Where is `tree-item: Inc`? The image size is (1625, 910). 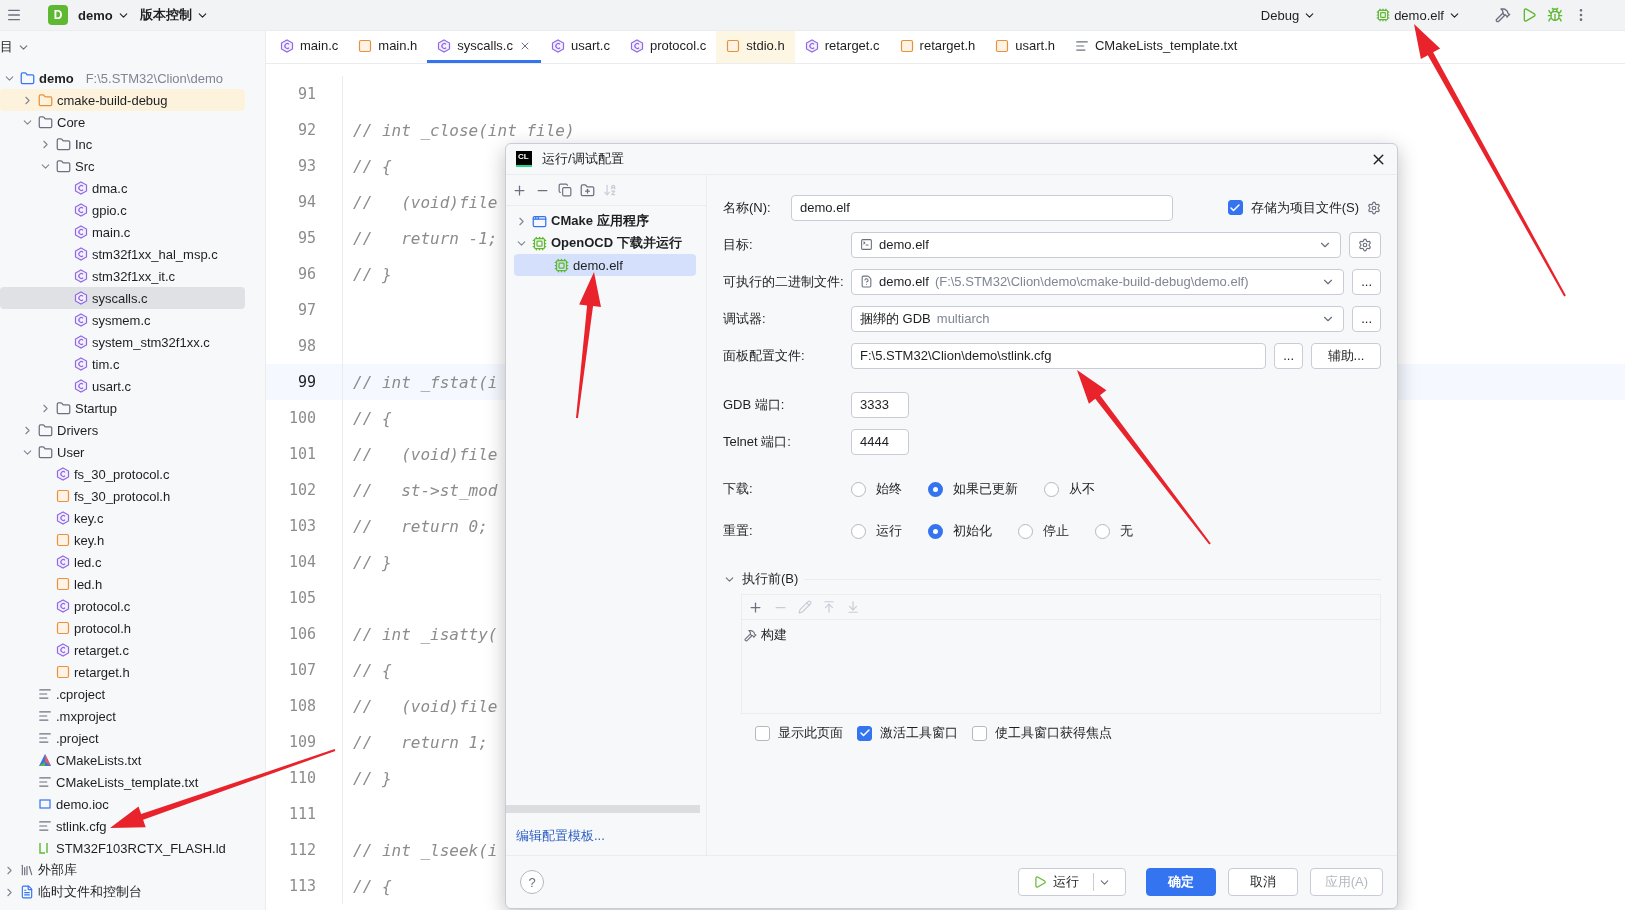
tree-item: Inc is located at coordinates (122, 144).